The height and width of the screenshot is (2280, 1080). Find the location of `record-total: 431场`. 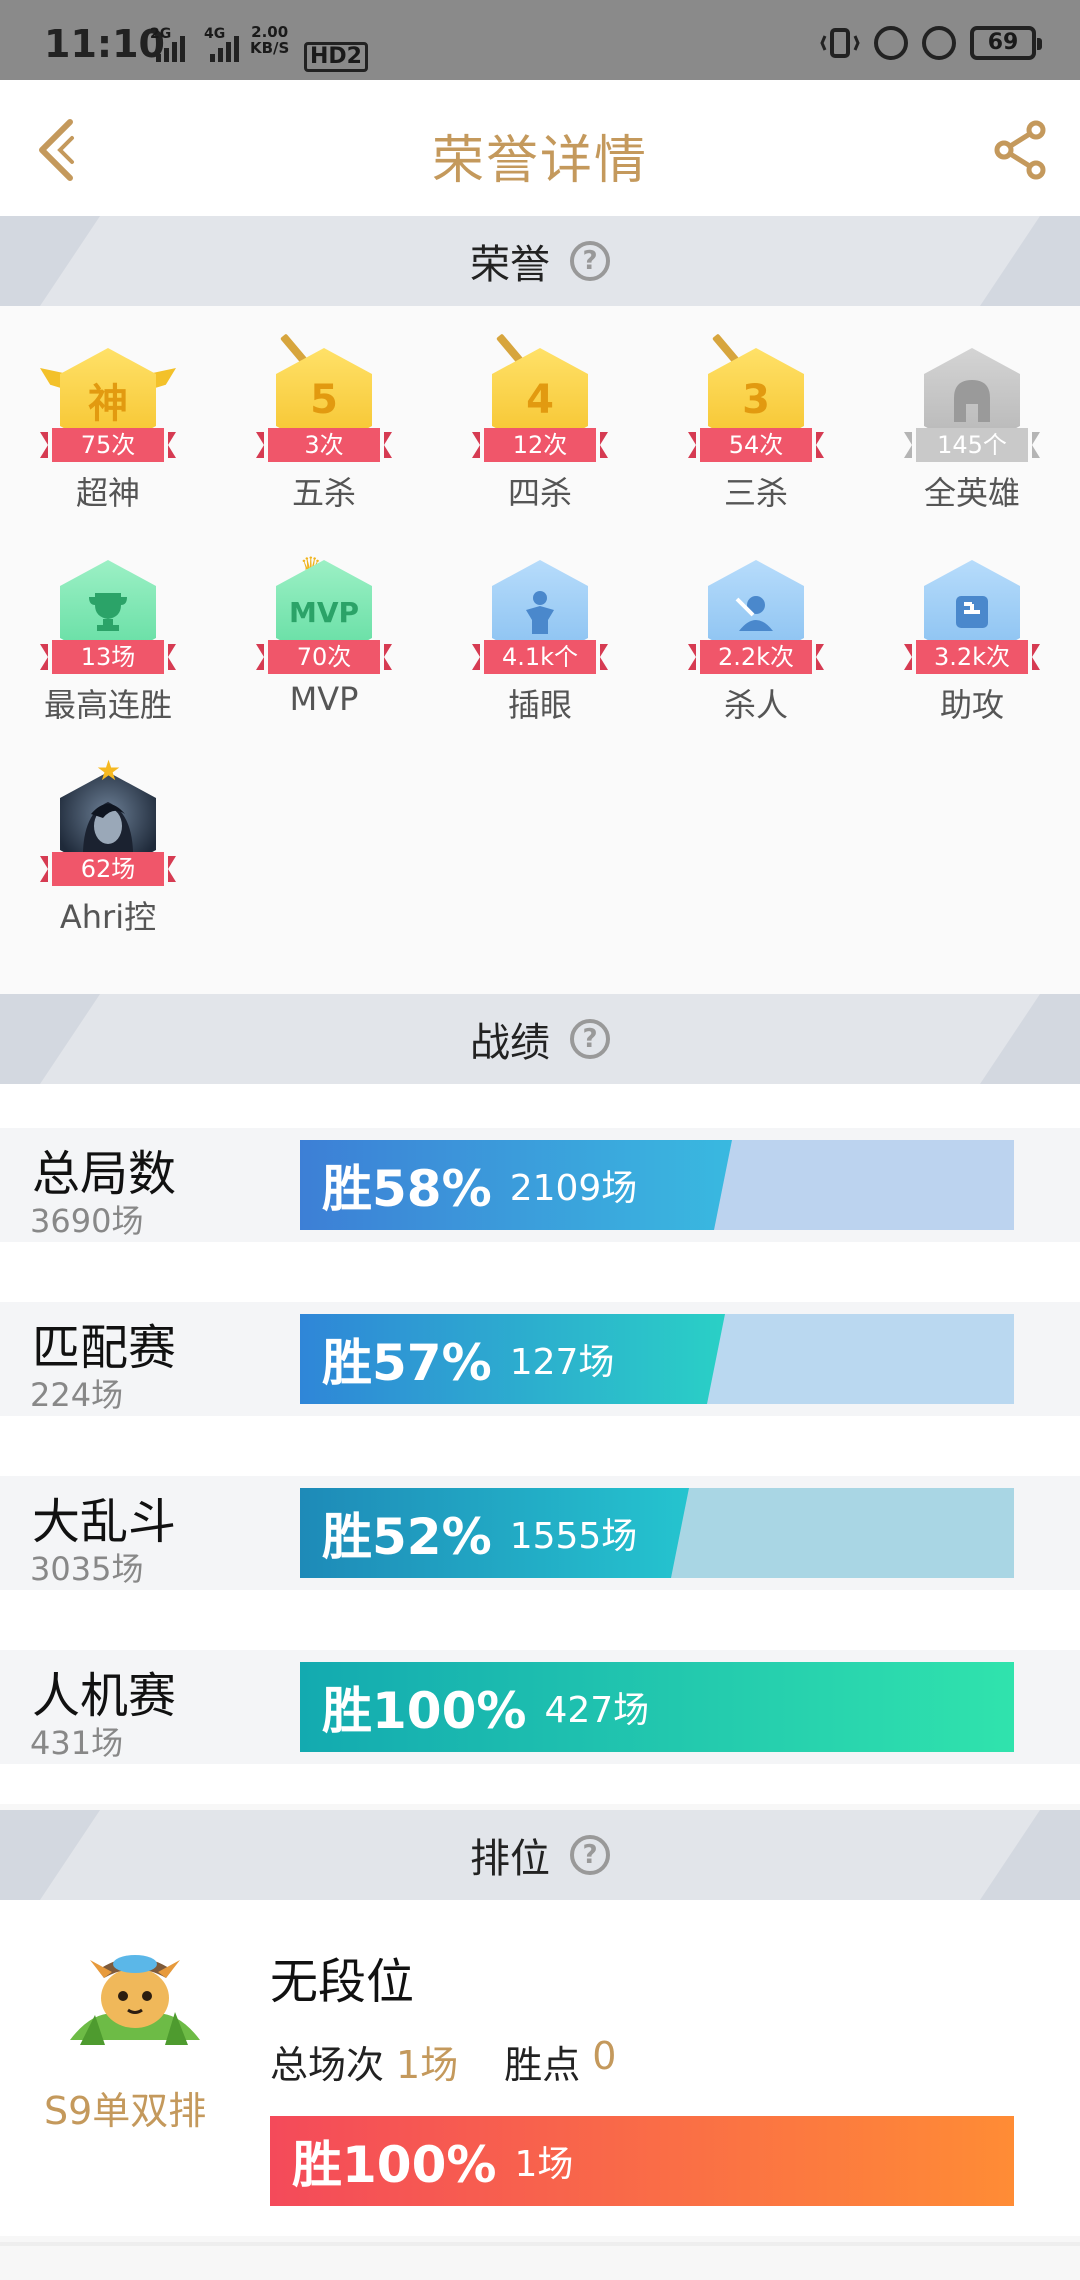

record-total: 431场 is located at coordinates (77, 1743).